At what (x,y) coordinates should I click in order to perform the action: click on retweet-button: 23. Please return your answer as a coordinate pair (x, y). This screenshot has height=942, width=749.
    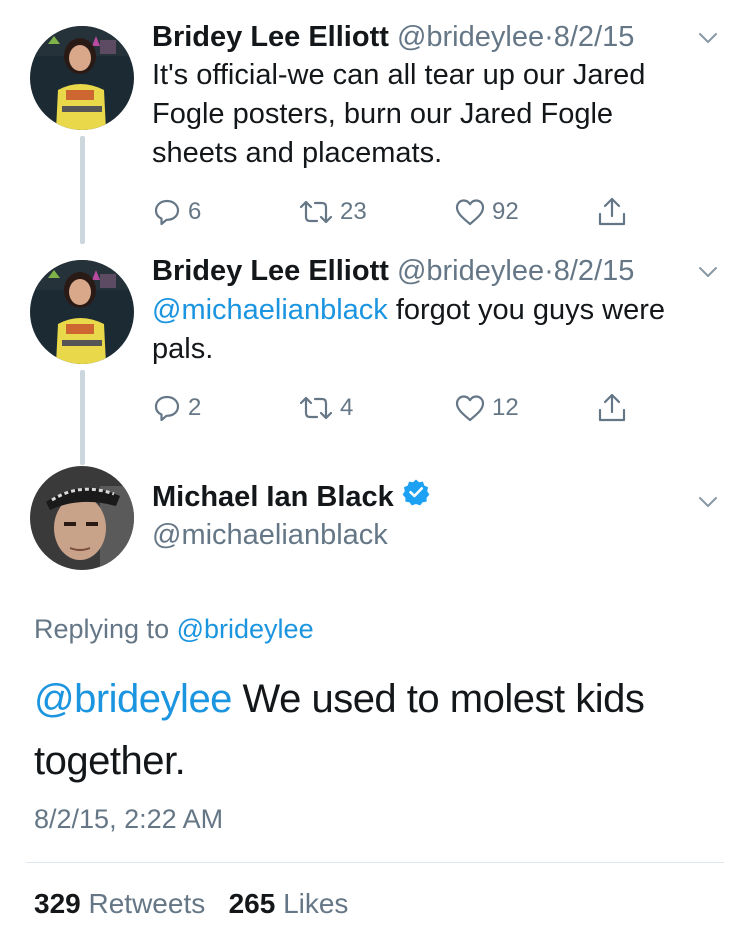
    Looking at the image, I should click on (332, 212).